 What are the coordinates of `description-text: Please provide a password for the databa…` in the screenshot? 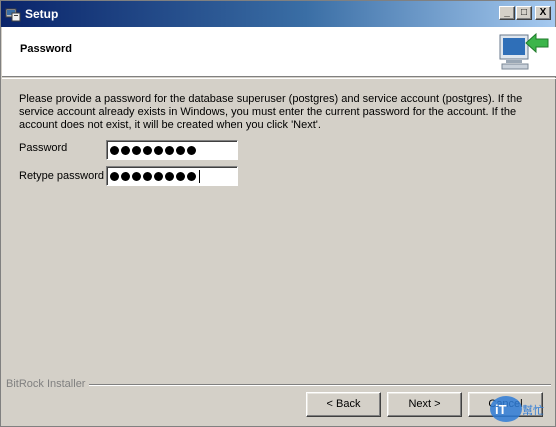 It's located at (271, 112).